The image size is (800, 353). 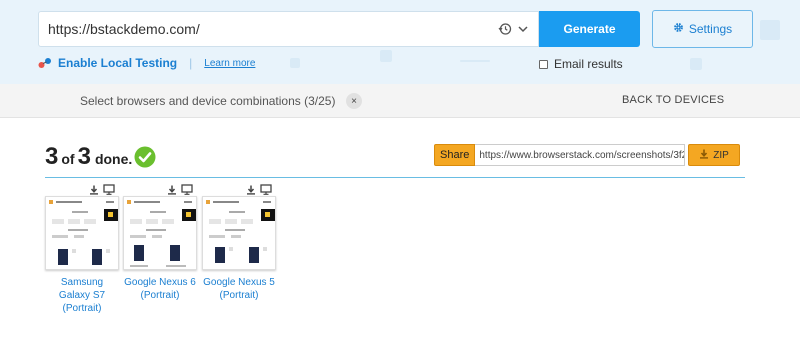 What do you see at coordinates (239, 289) in the screenshot?
I see `device-label: Google Nexus 5 (Portrait)` at bounding box center [239, 289].